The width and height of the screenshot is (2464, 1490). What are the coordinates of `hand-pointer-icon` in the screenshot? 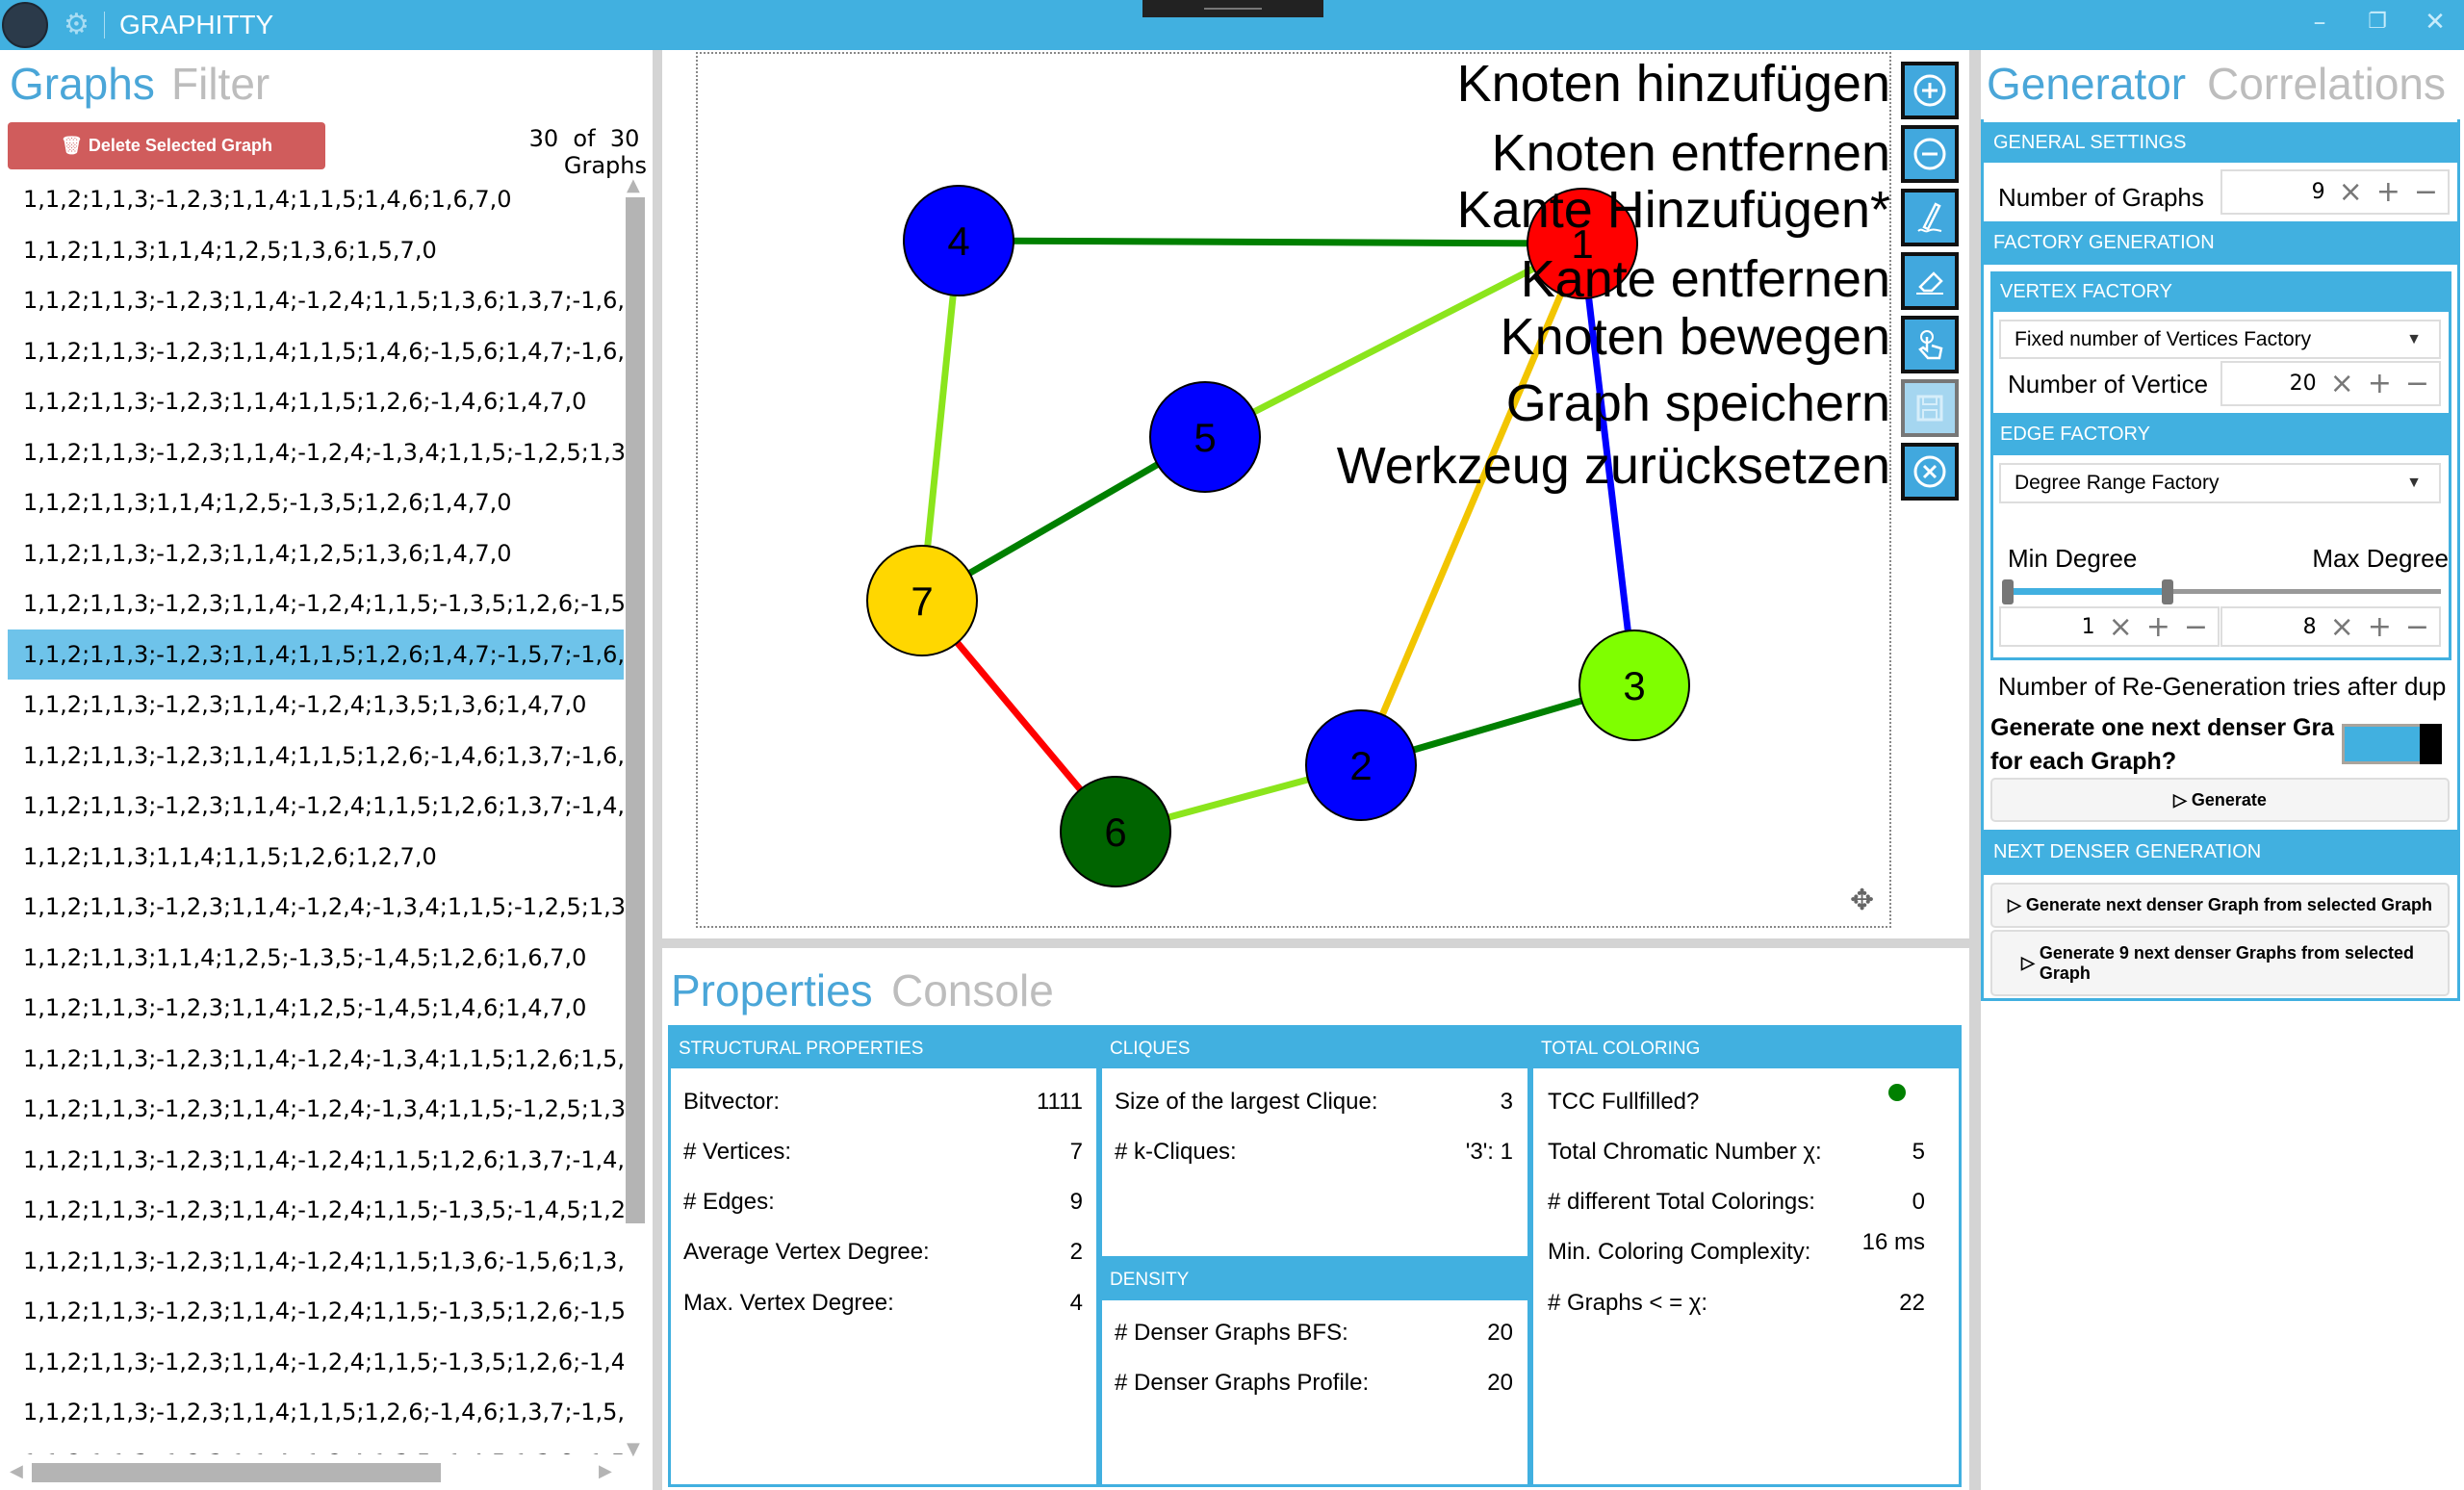 It's located at (1930, 345).